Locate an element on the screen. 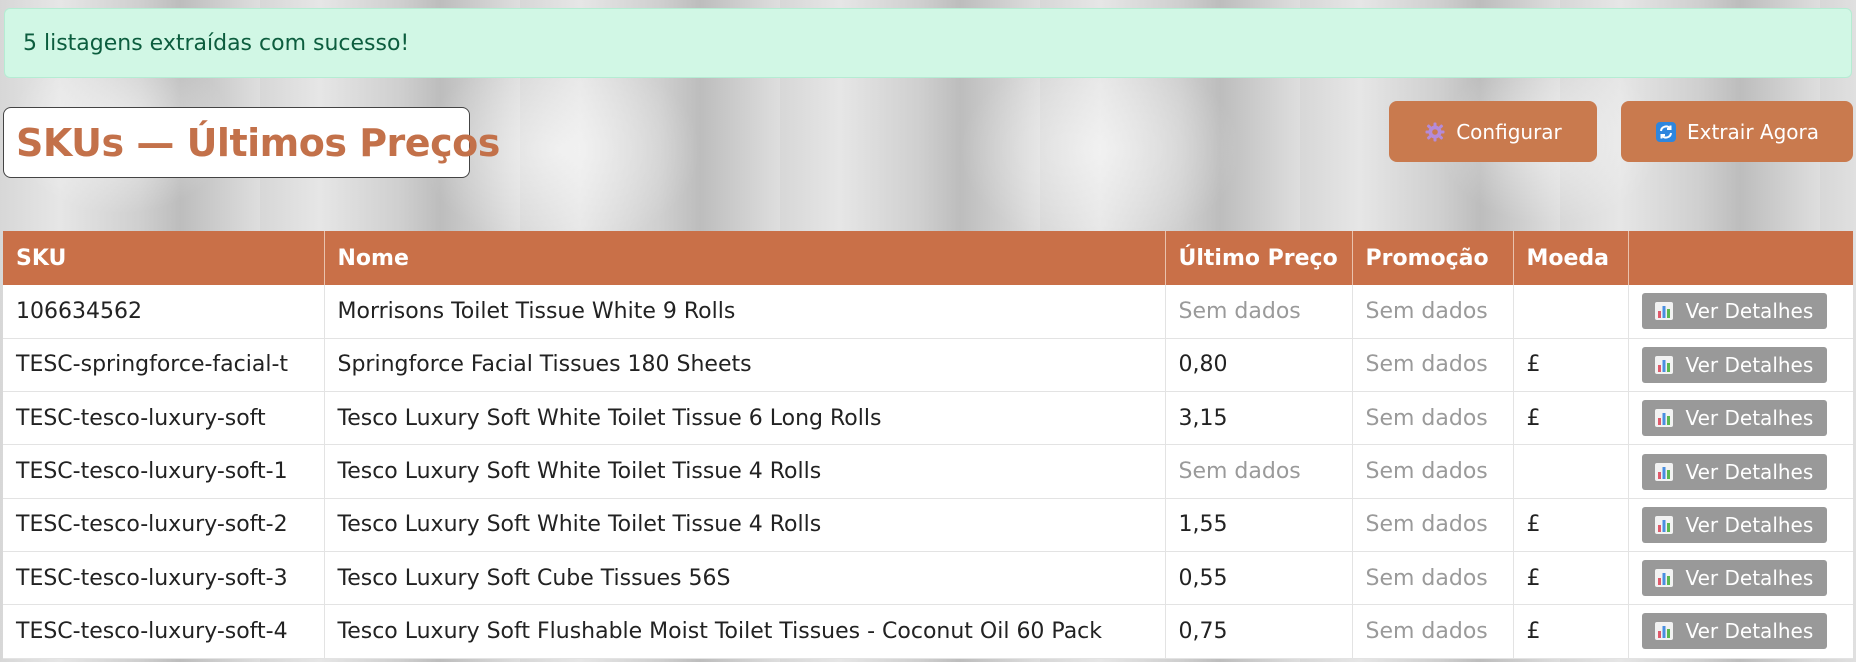 The height and width of the screenshot is (662, 1856). extract-now-label: Extrair Agora is located at coordinates (1753, 131).